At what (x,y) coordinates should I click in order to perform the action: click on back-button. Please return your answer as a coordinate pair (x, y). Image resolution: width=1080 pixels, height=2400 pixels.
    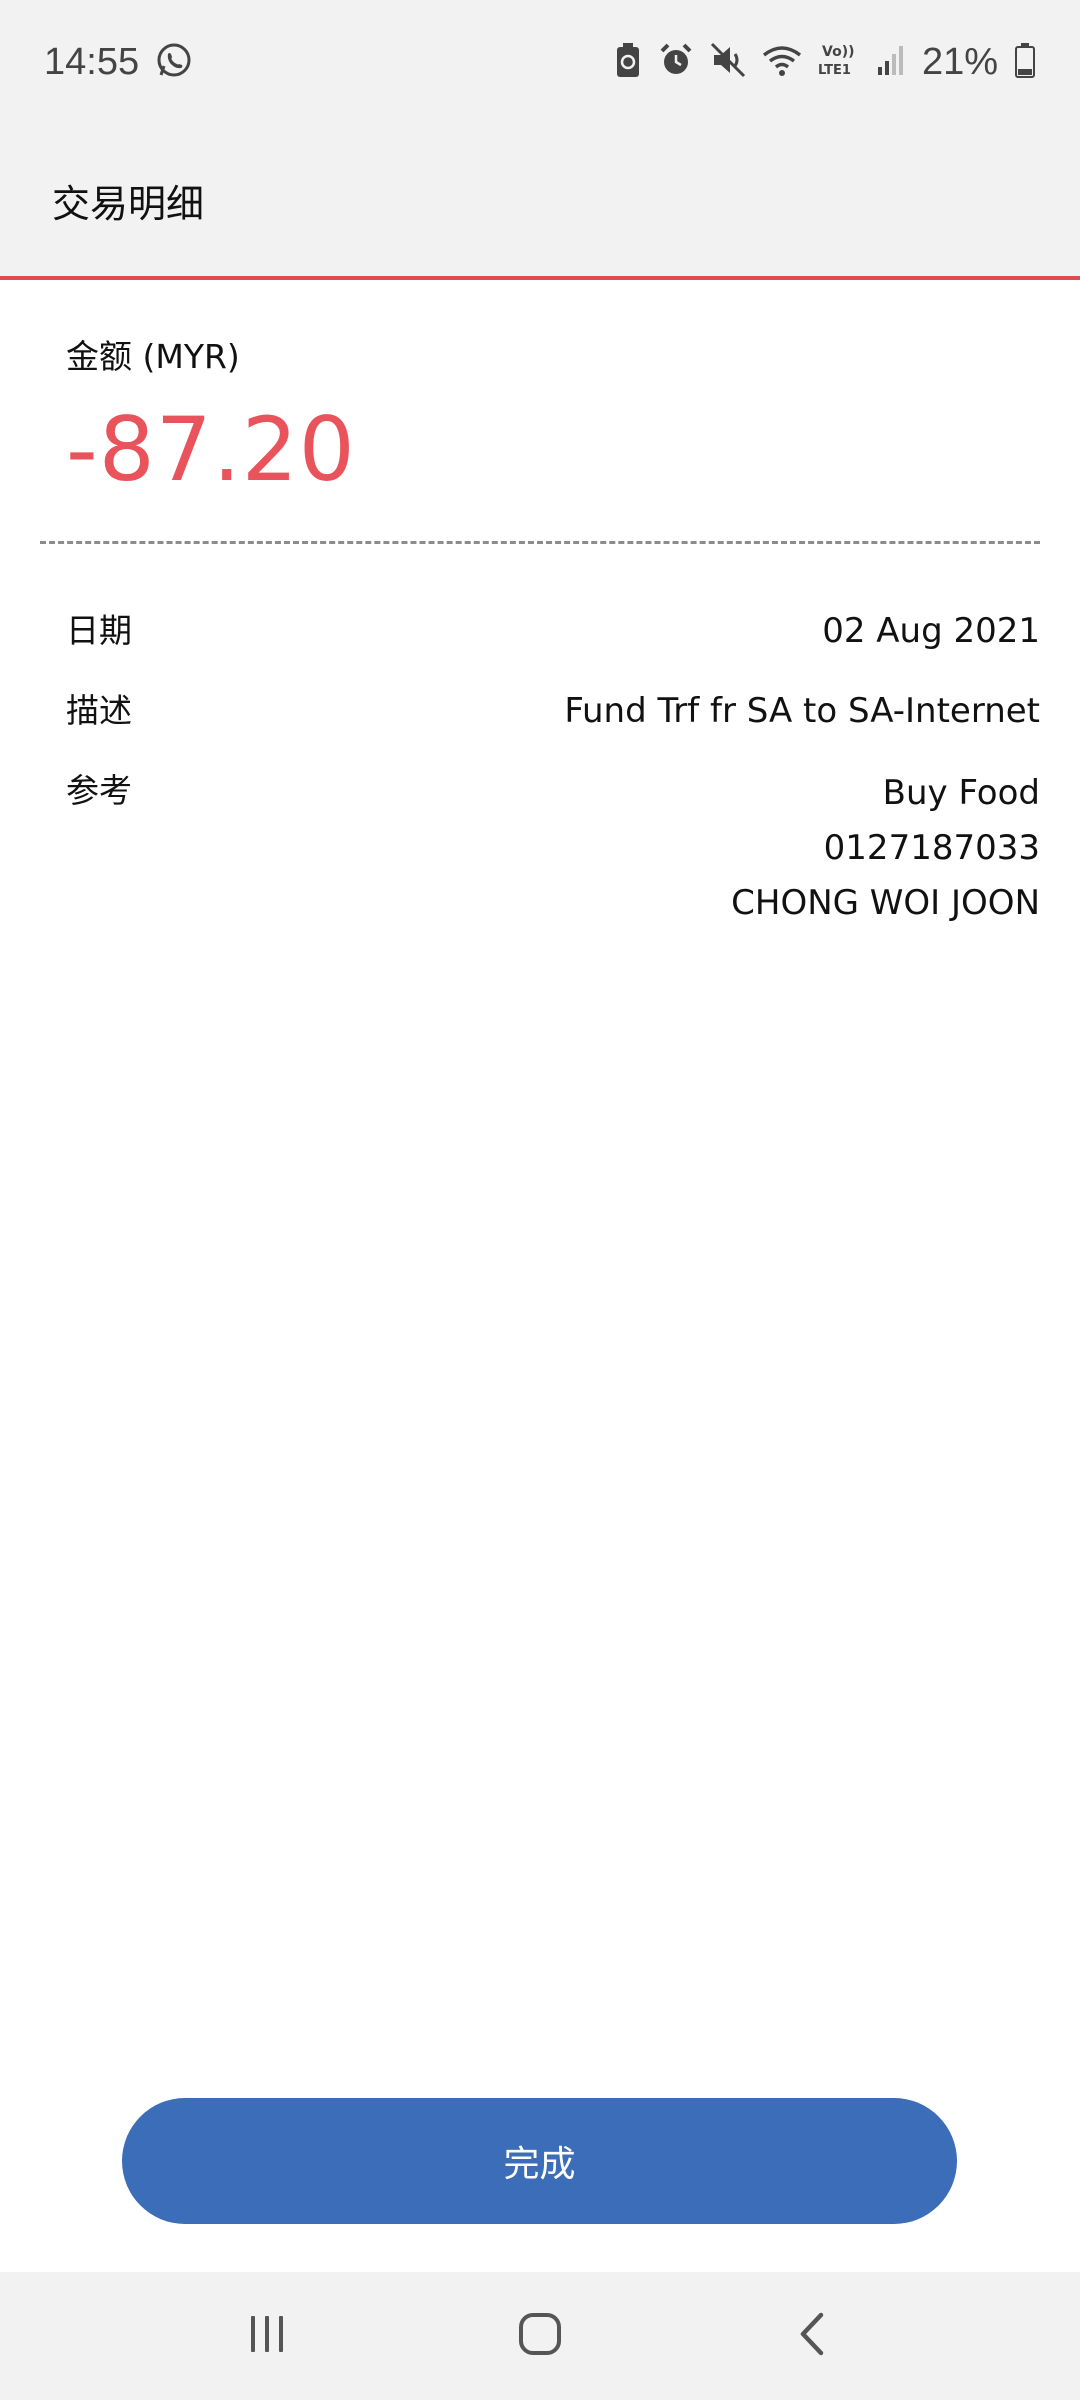
    Looking at the image, I should click on (813, 2336).